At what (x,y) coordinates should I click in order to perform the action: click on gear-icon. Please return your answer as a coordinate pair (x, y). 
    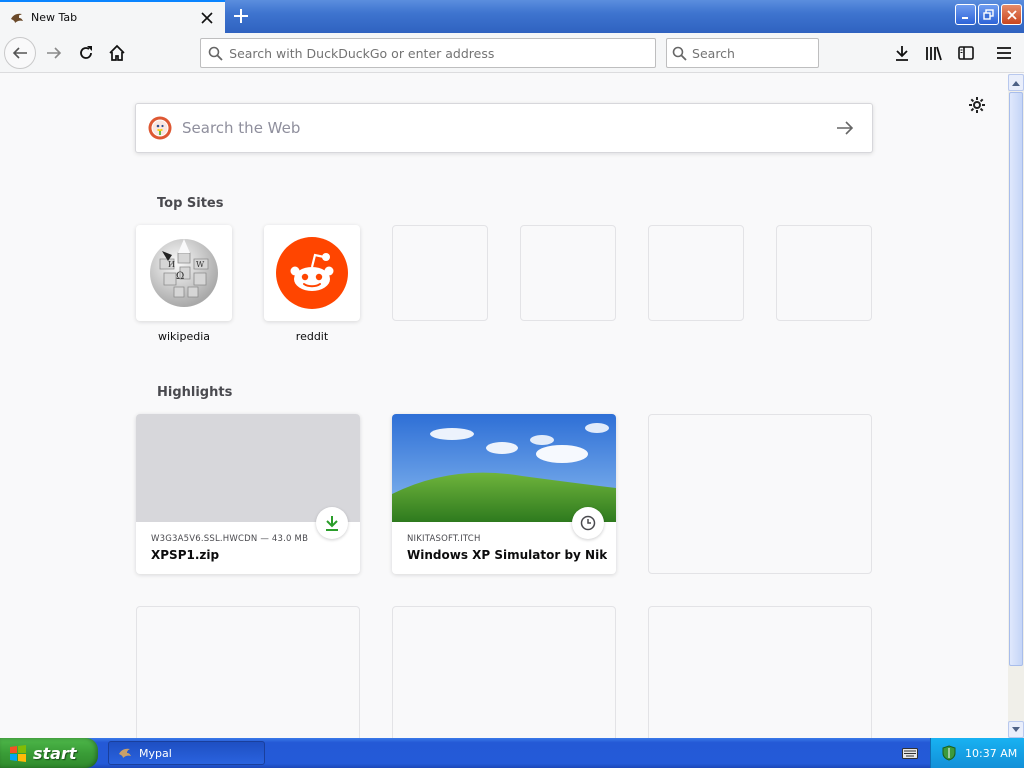
    Looking at the image, I should click on (977, 105).